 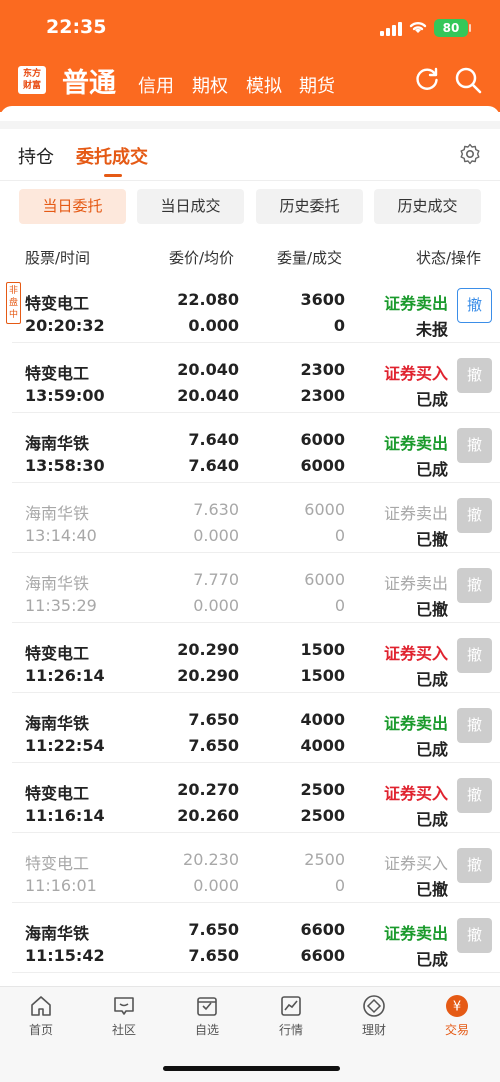 What do you see at coordinates (250, 378) in the screenshot?
I see `order-row: 特变电工 13:59:00 20.040 20.040 2300 2300 证券买入 已成撤` at bounding box center [250, 378].